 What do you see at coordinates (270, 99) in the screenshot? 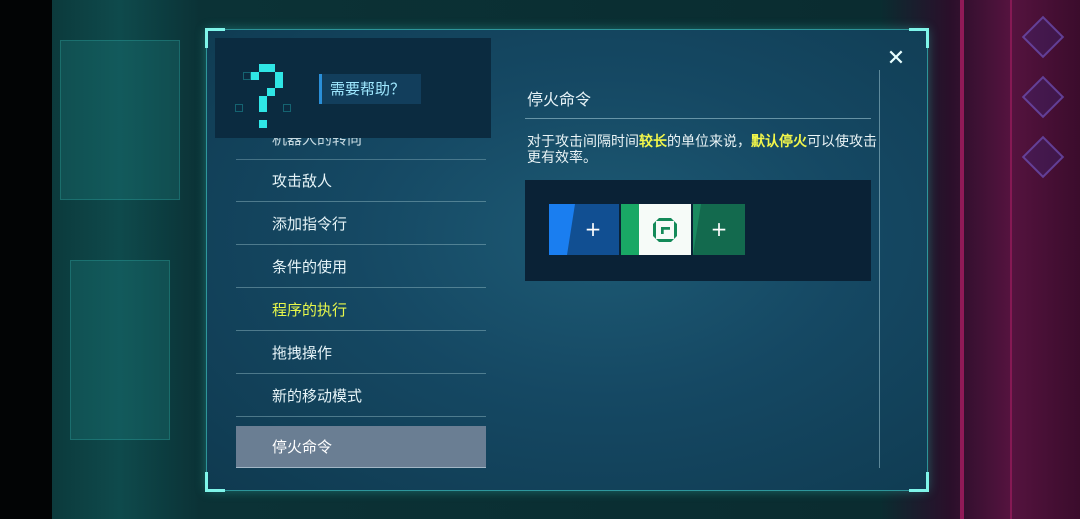
I see `question-mark-icon` at bounding box center [270, 99].